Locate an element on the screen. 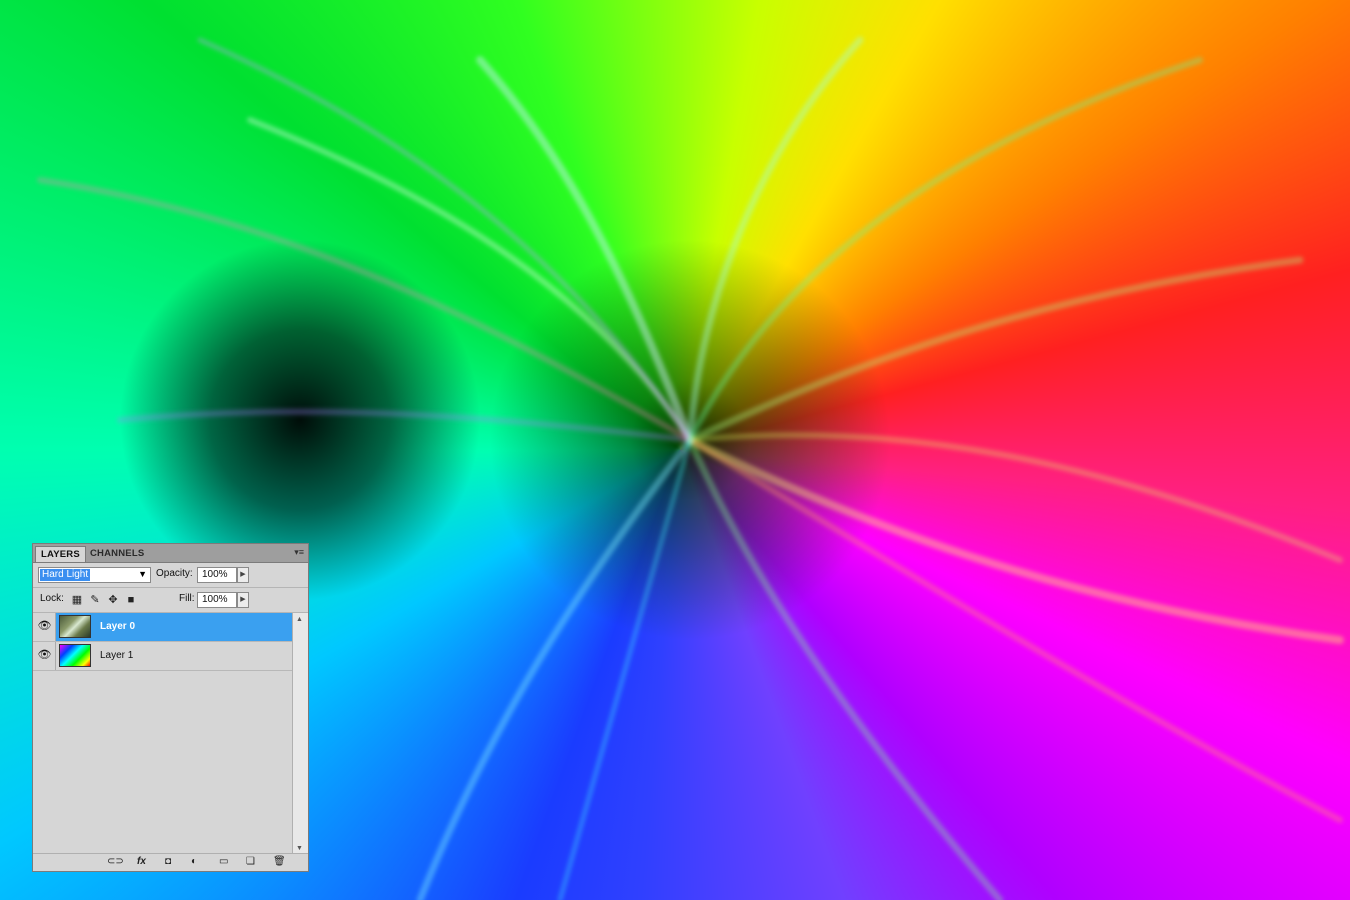 This screenshot has width=1350, height=900. blend-opacity-row: Hard Light ▼ Opacity: 100% ▶ is located at coordinates (170, 575).